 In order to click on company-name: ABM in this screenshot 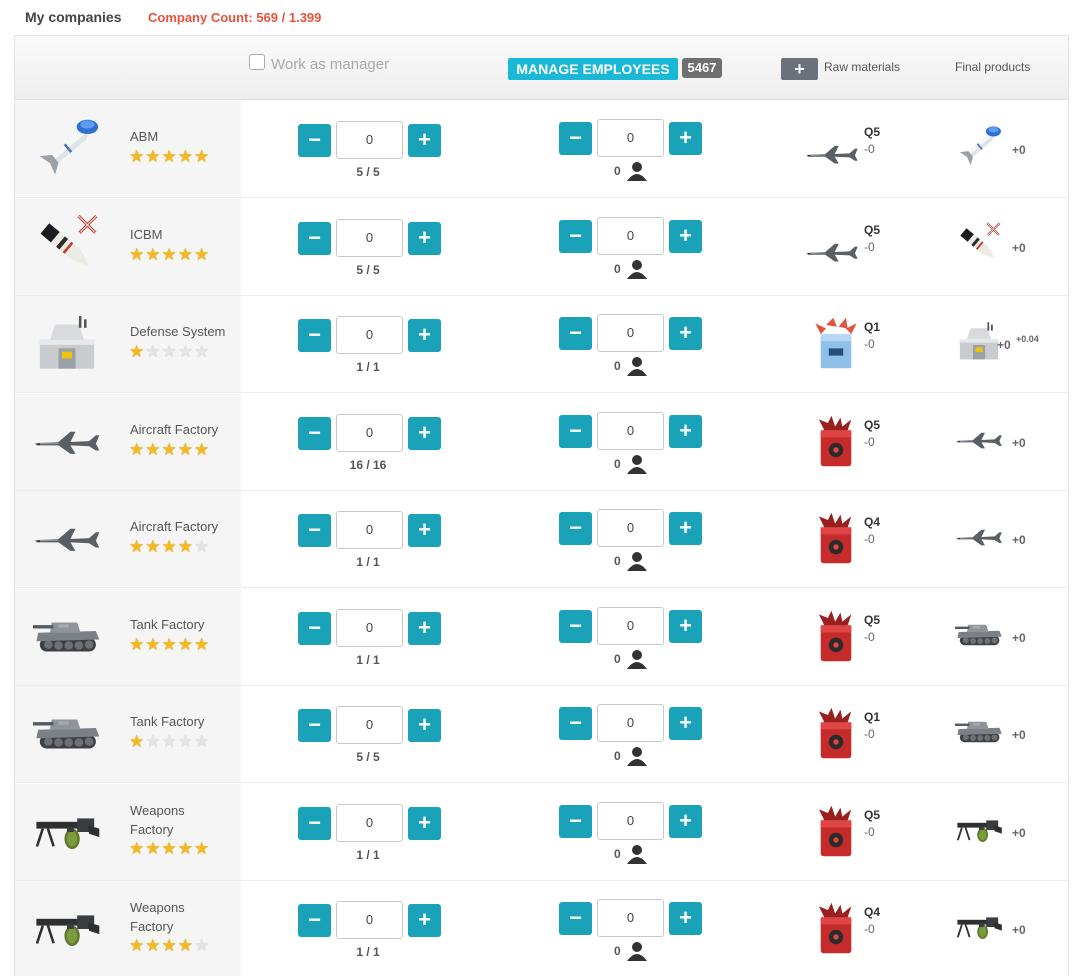, I will do `click(185, 136)`.